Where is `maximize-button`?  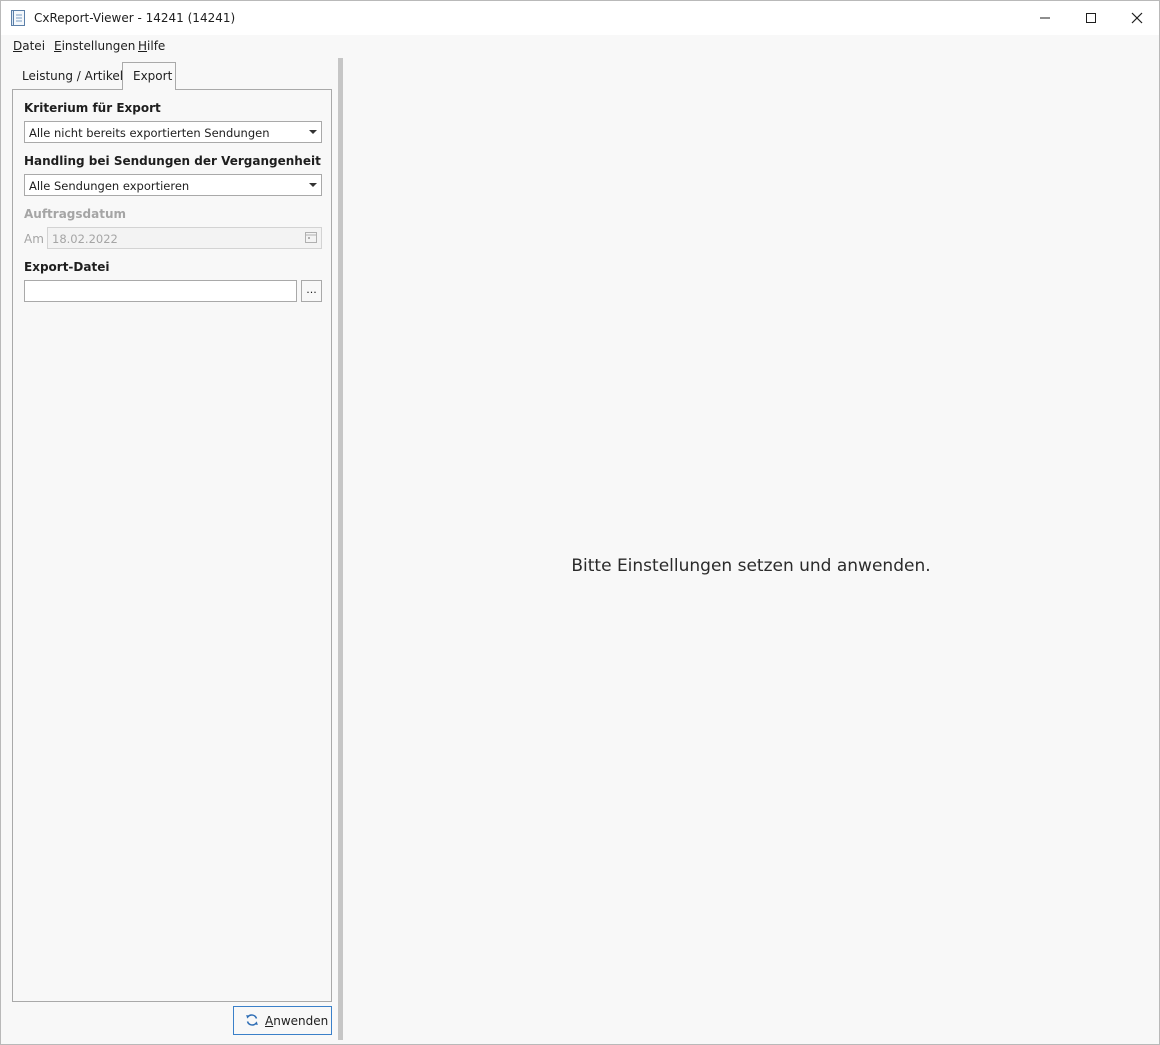
maximize-button is located at coordinates (1091, 18).